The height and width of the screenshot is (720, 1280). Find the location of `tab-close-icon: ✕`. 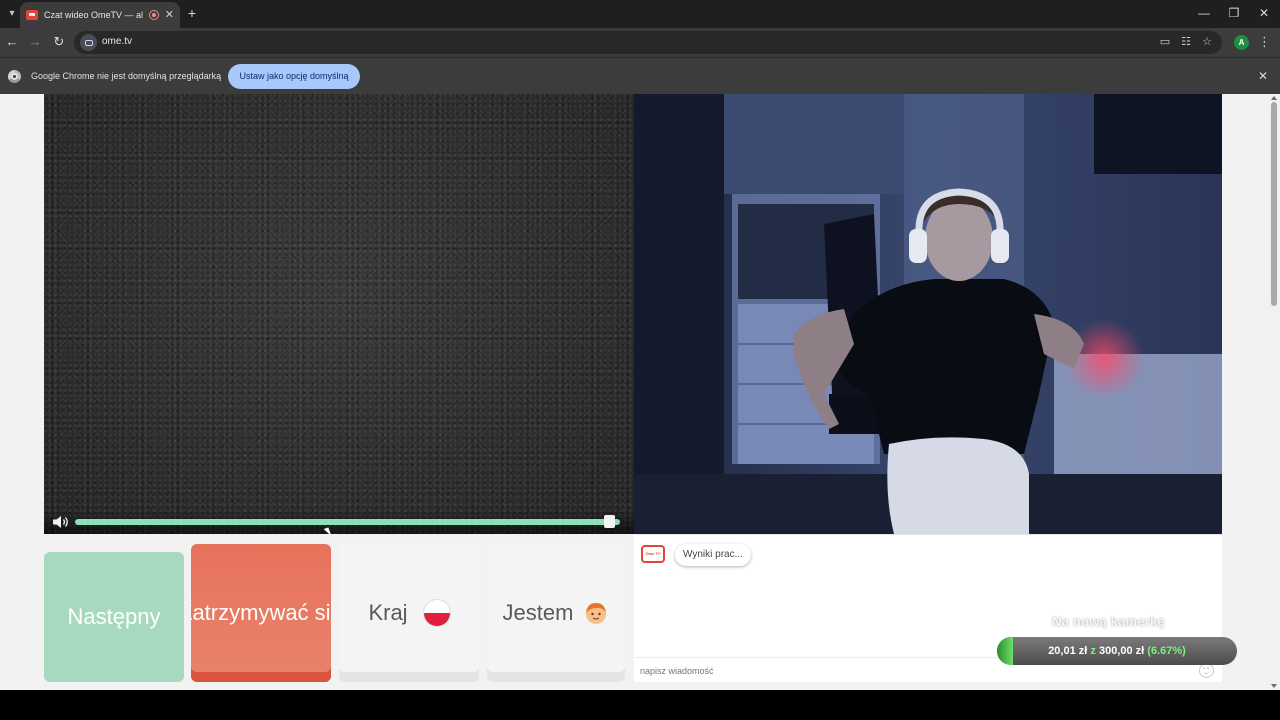

tab-close-icon: ✕ is located at coordinates (169, 15).